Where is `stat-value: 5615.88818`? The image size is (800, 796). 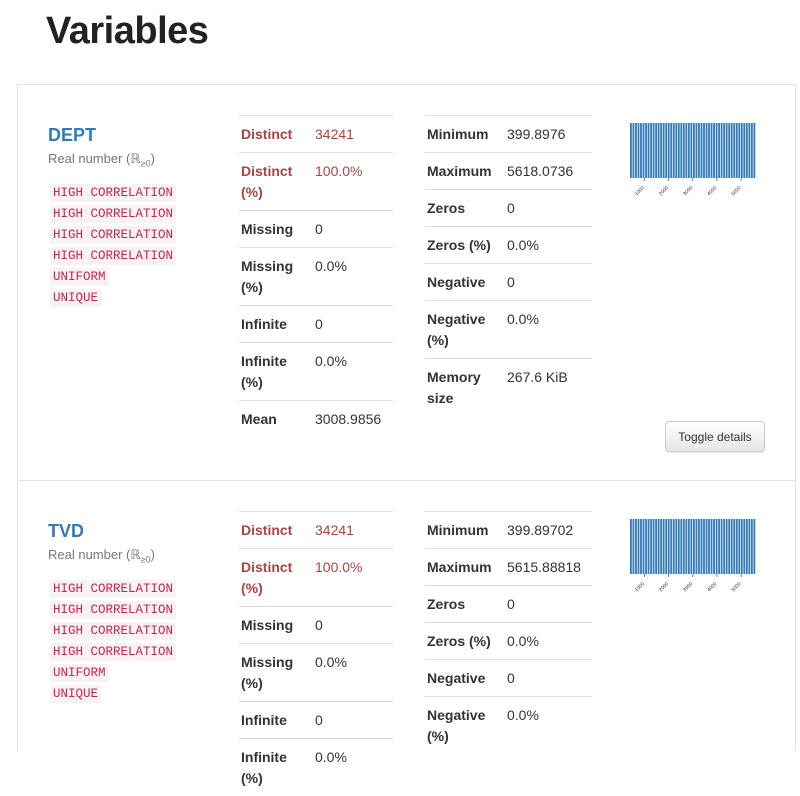 stat-value: 5615.88818 is located at coordinates (548, 567).